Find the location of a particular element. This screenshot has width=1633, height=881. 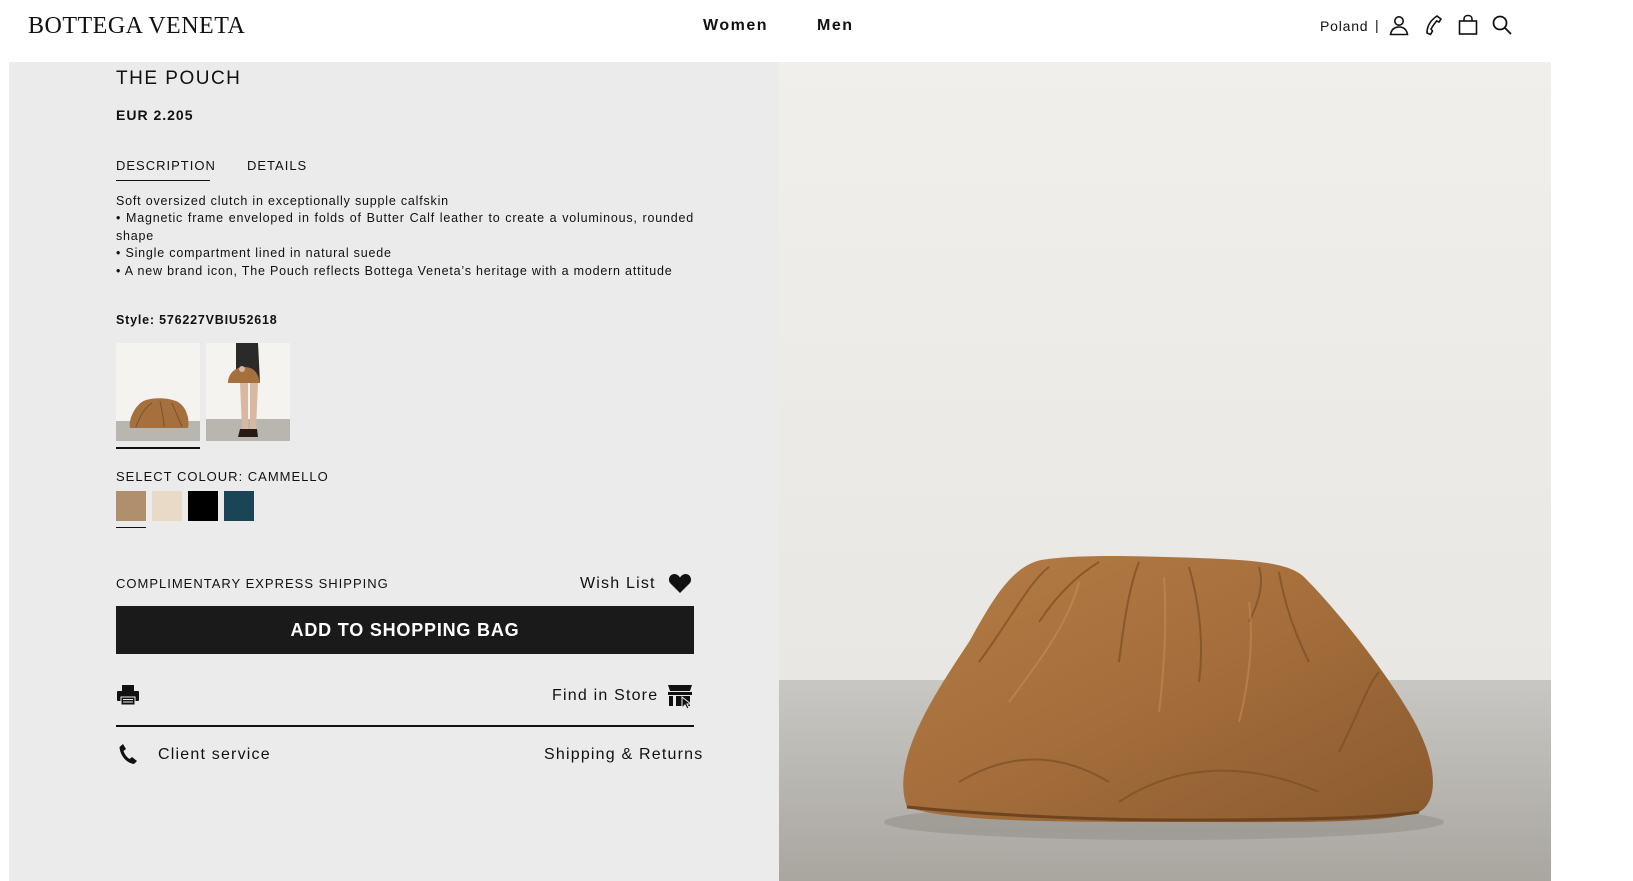

phone-icon is located at coordinates (1433, 25).